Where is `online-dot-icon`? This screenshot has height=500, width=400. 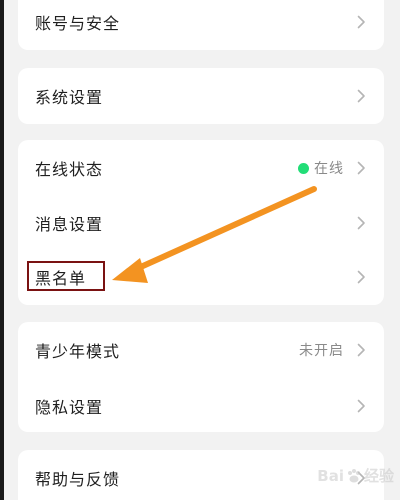 online-dot-icon is located at coordinates (303, 168).